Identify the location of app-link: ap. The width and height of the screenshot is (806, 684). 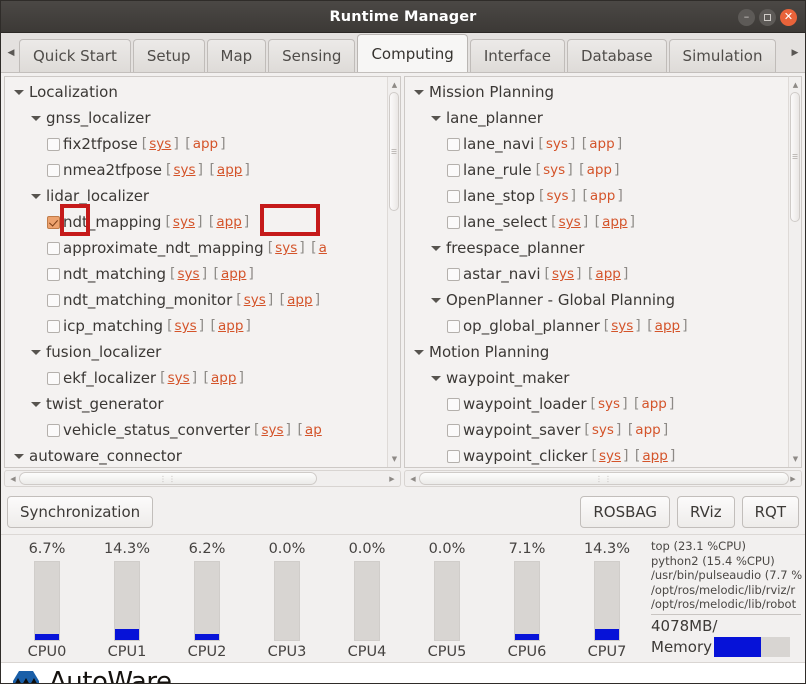
(313, 430).